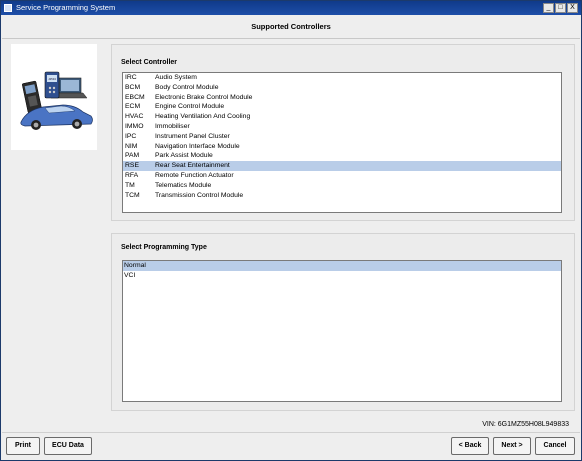 The width and height of the screenshot is (582, 461). I want to click on product-image: J2534, so click(54, 97).